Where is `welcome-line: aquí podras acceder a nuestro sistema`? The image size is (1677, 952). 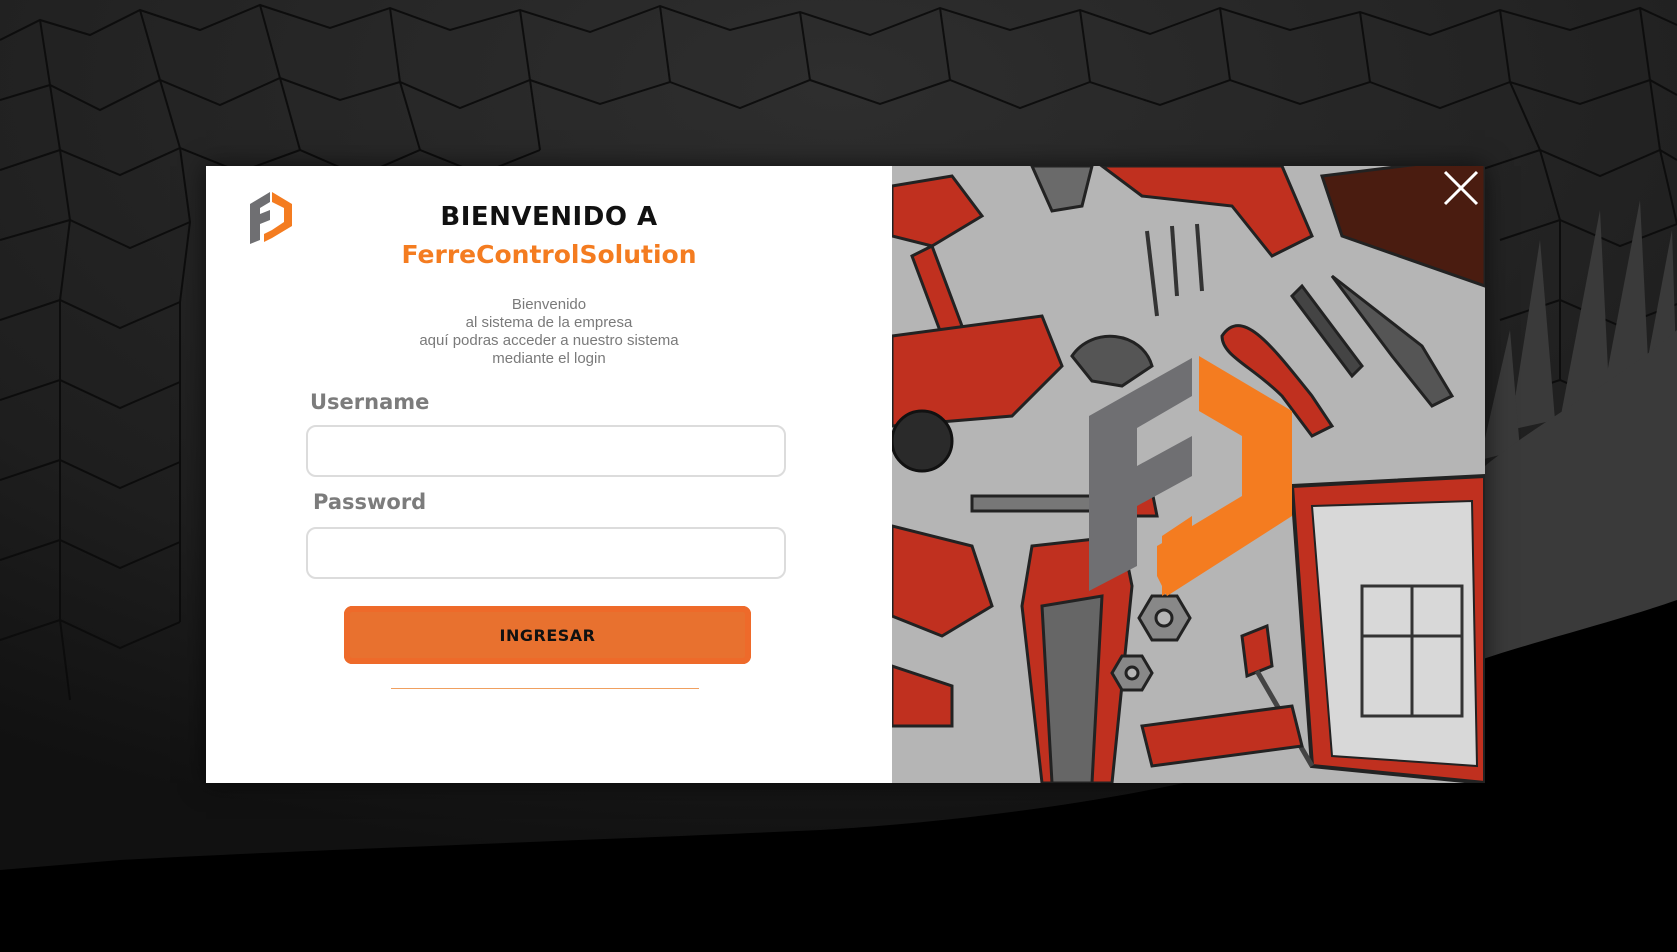
welcome-line: aquí podras acceder a nuestro sistema is located at coordinates (549, 340).